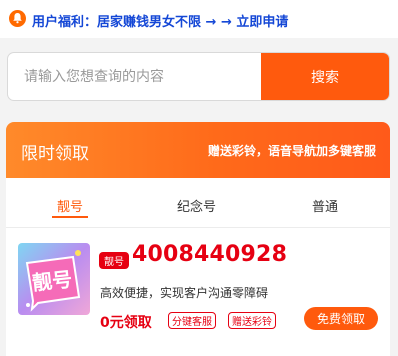 This screenshot has width=398, height=356. I want to click on search-input, so click(135, 76).